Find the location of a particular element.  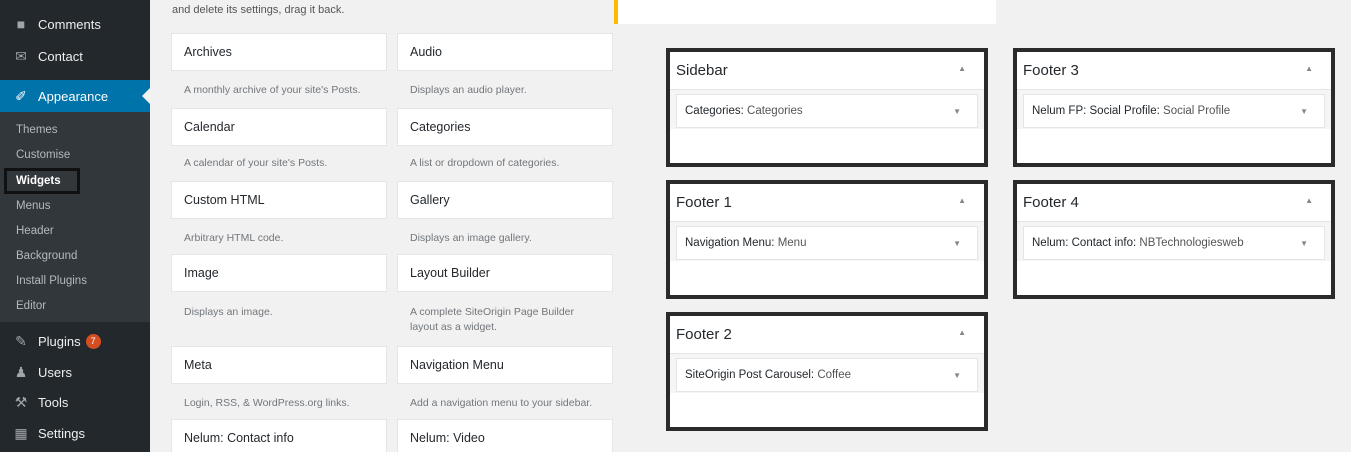

menu-plugins: ✎ Plugins 7 is located at coordinates (75, 341).